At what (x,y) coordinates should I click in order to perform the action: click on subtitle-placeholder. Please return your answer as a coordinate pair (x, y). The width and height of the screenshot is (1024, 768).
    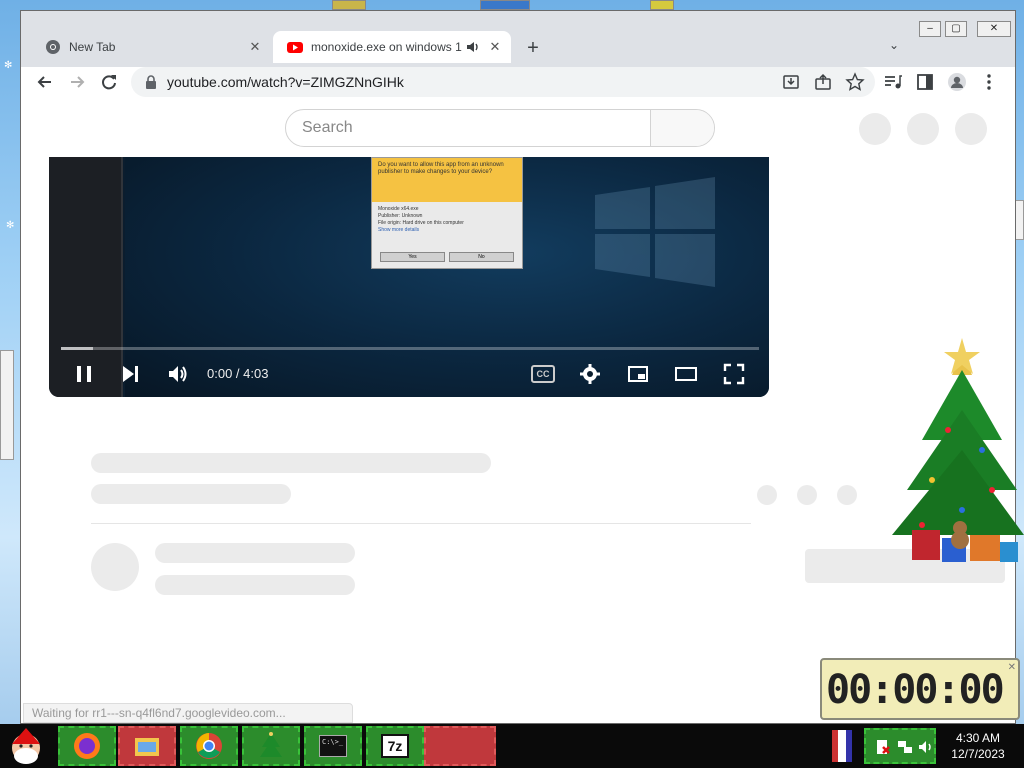
    Looking at the image, I should click on (191, 494).